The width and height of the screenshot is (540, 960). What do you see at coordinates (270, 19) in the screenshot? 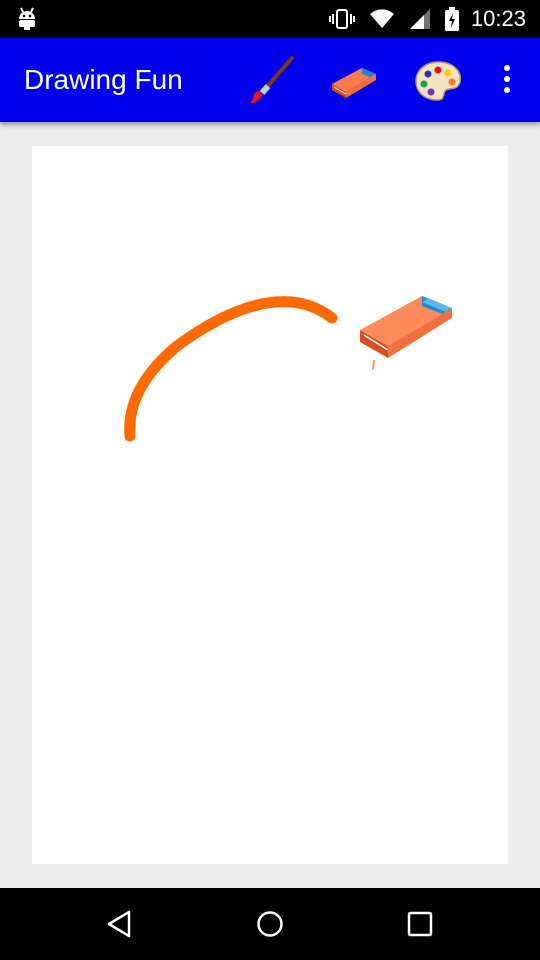
I see `status-bar: 10:23` at bounding box center [270, 19].